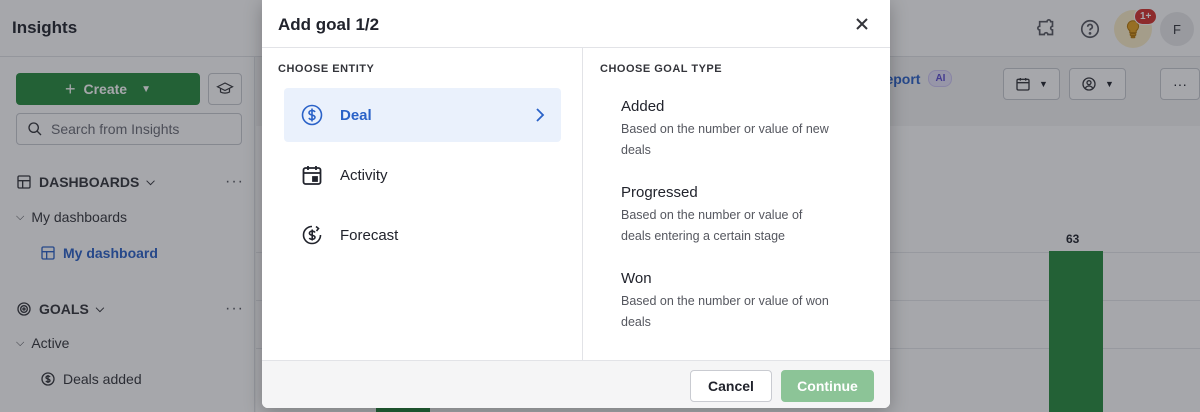 The height and width of the screenshot is (412, 1200). Describe the element at coordinates (661, 69) in the screenshot. I see `goal-type-section-label: CHOOSE GOAL TYPE` at that location.